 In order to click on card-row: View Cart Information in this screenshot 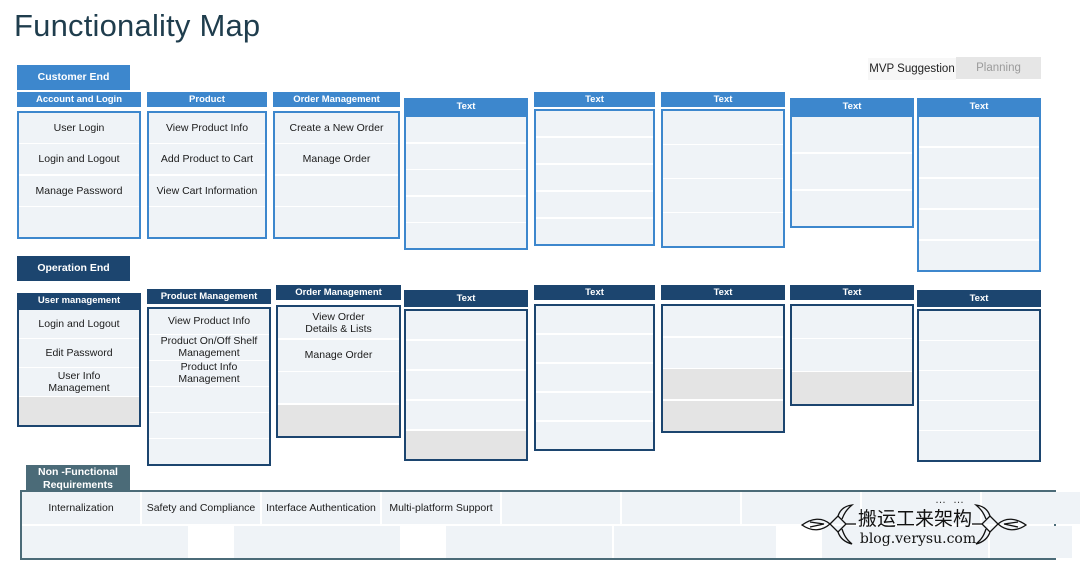, I will do `click(207, 190)`.